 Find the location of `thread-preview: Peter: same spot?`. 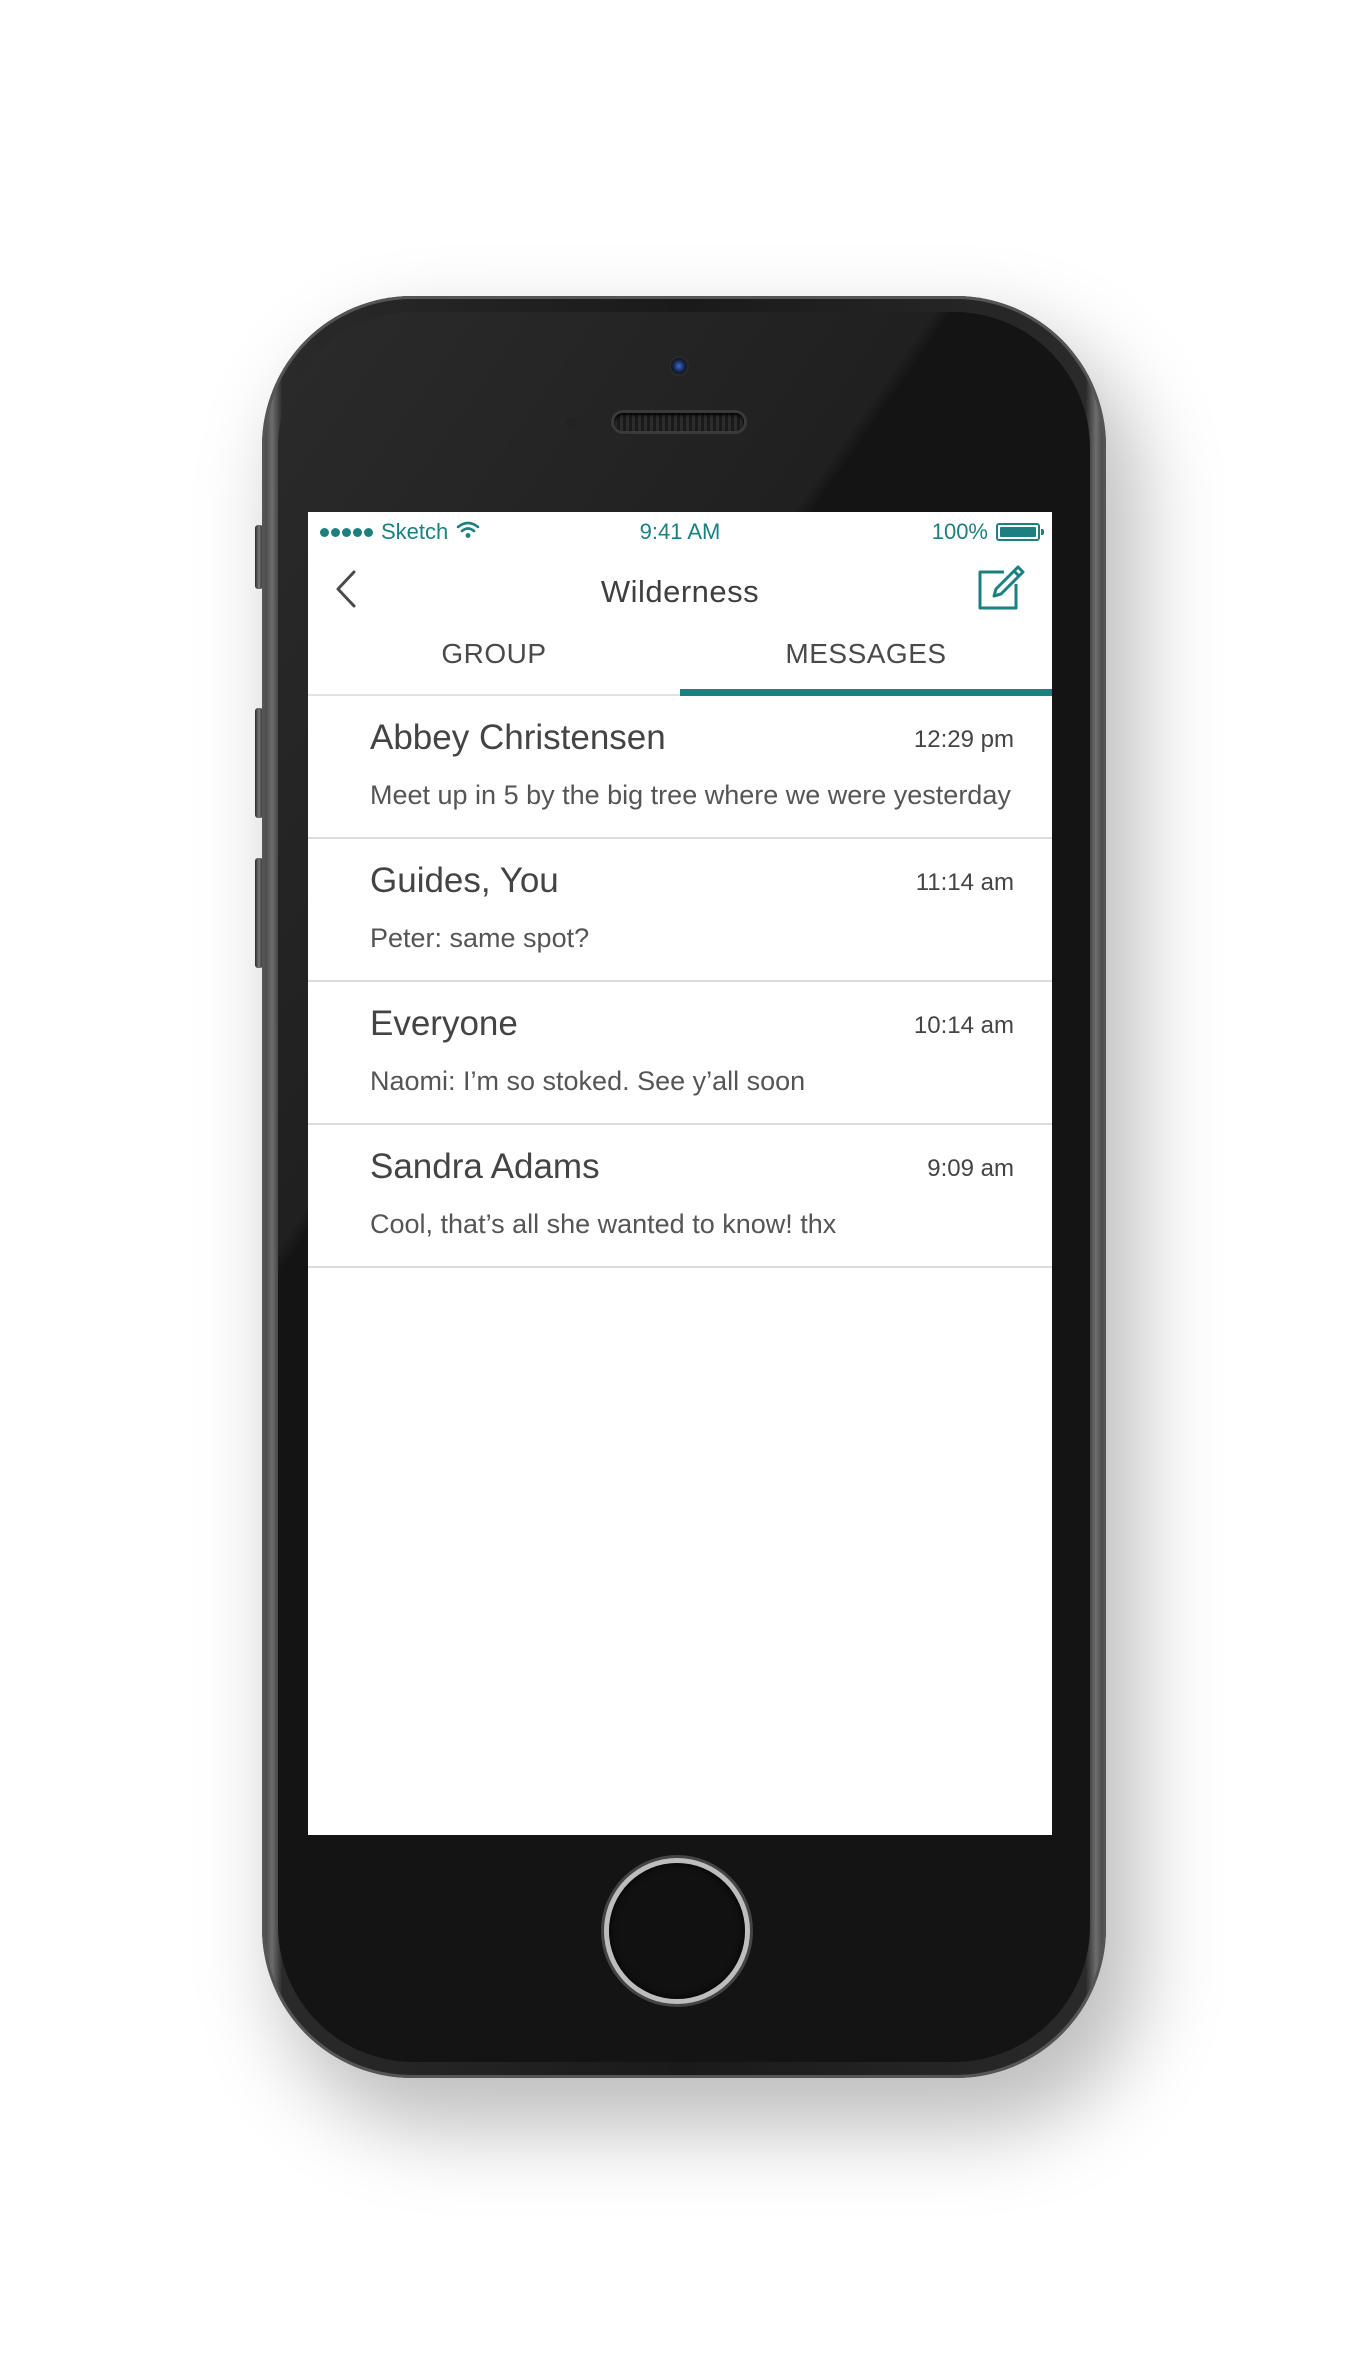

thread-preview: Peter: same spot? is located at coordinates (480, 938).